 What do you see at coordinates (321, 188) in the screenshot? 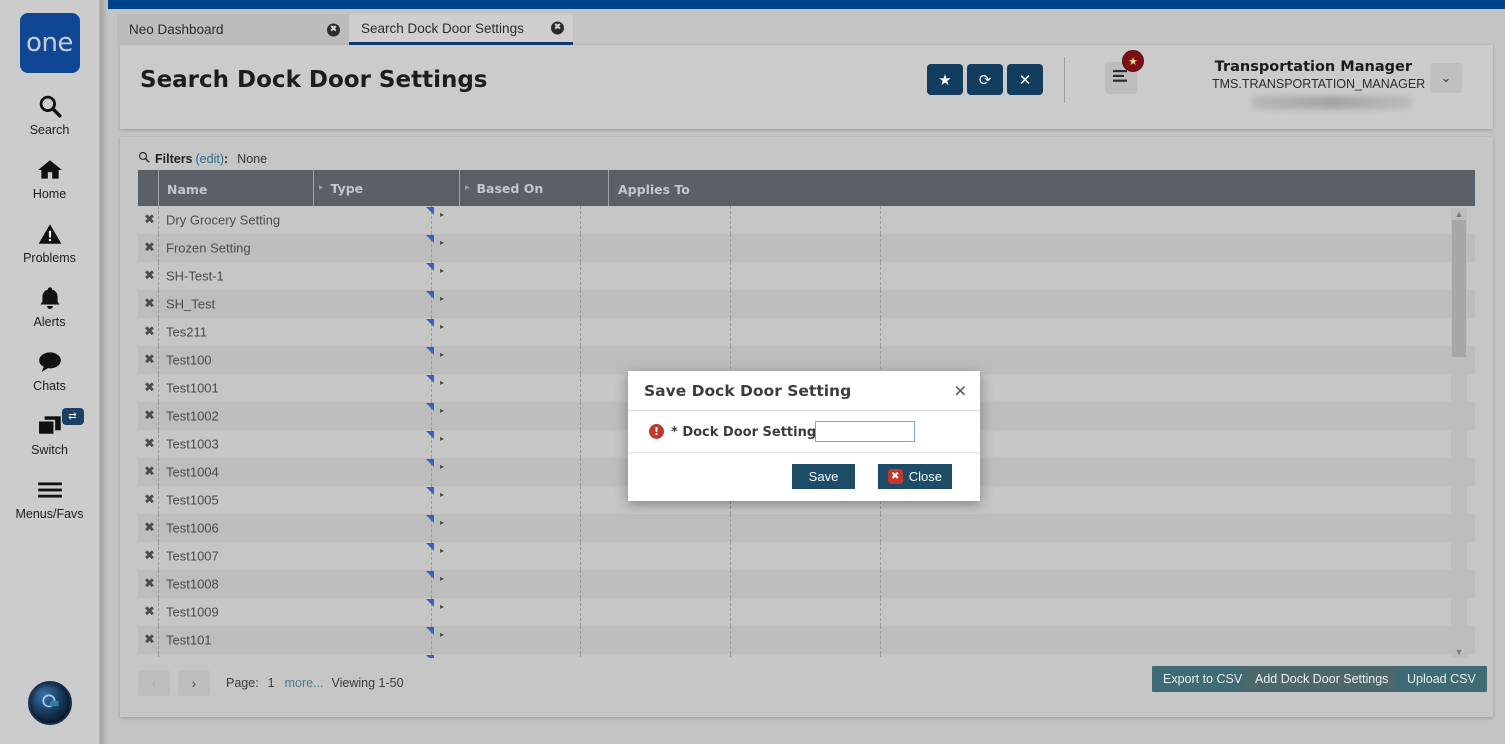
I see `sort-arrow-icon: ▸` at bounding box center [321, 188].